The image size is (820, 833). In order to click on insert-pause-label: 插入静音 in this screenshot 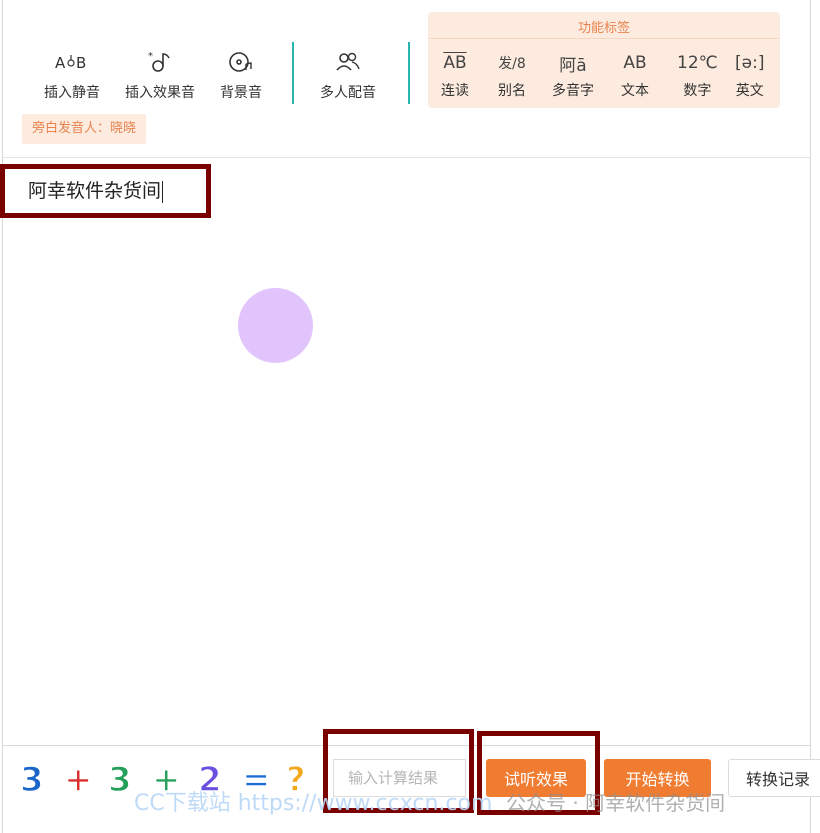, I will do `click(72, 93)`.